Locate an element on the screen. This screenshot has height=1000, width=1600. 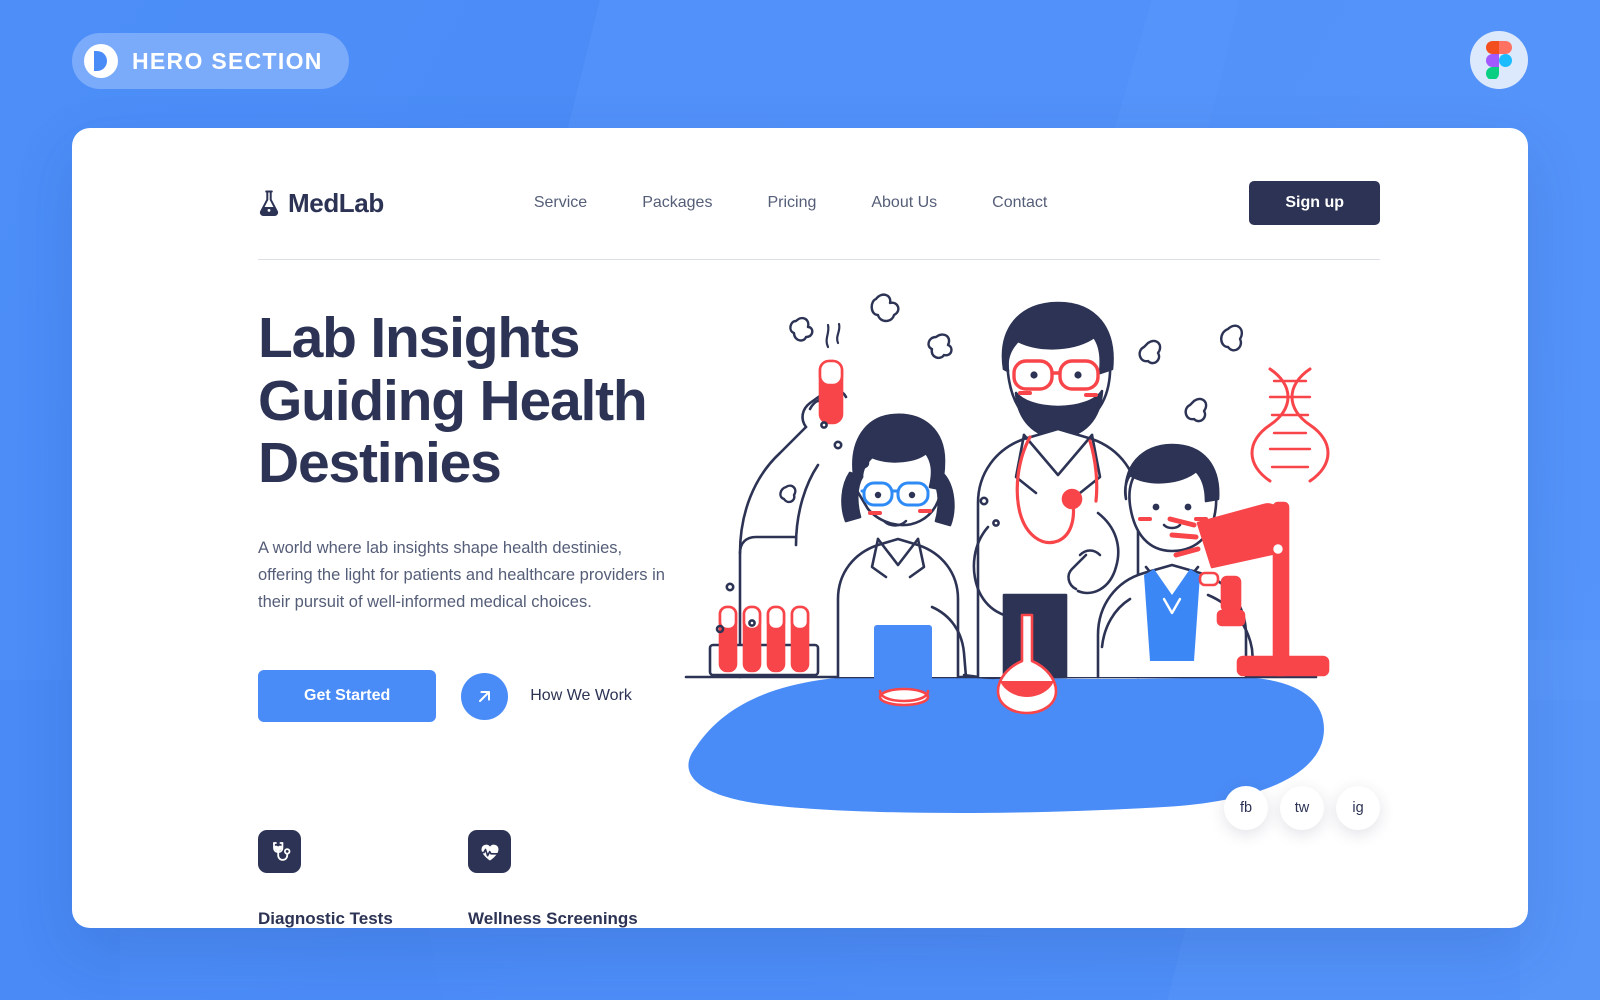
nav-link-about-us: About Us is located at coordinates (904, 203).